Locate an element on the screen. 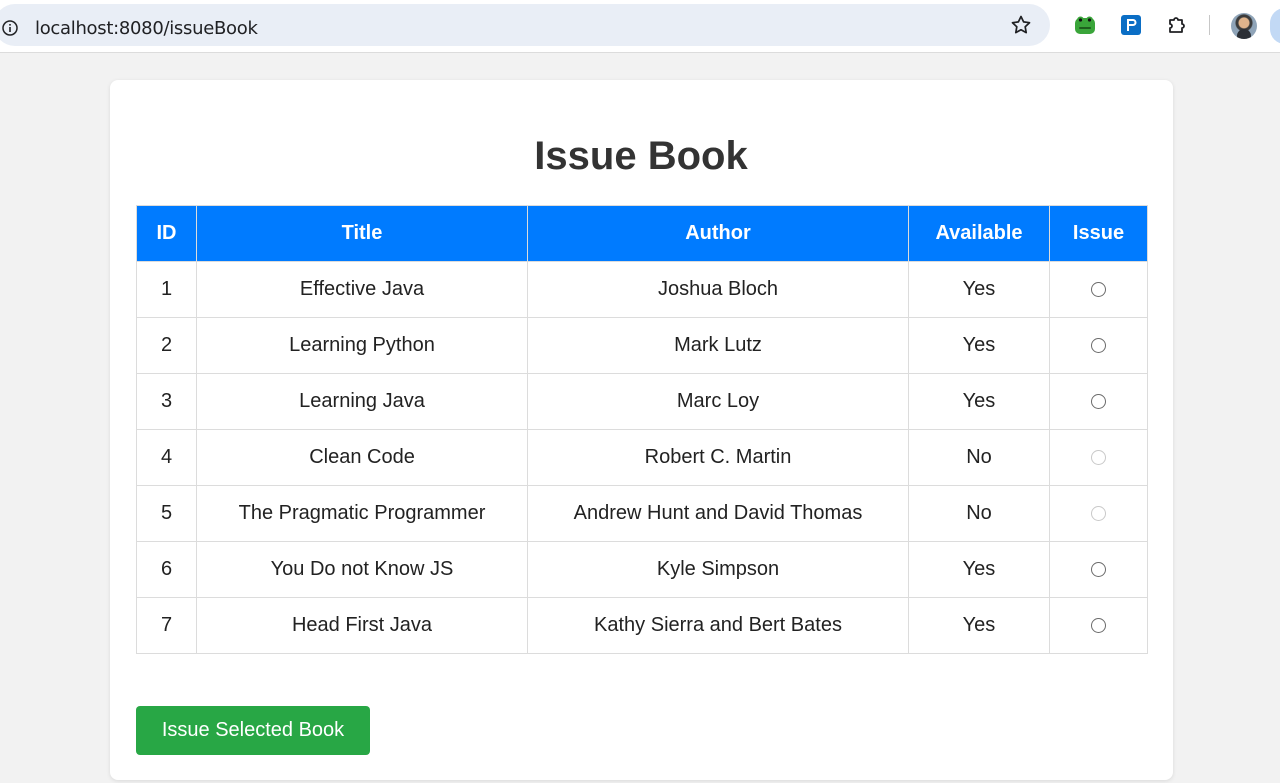  table-row: 6 You Do not Know JS Kyle Simpson Yes is located at coordinates (642, 569).